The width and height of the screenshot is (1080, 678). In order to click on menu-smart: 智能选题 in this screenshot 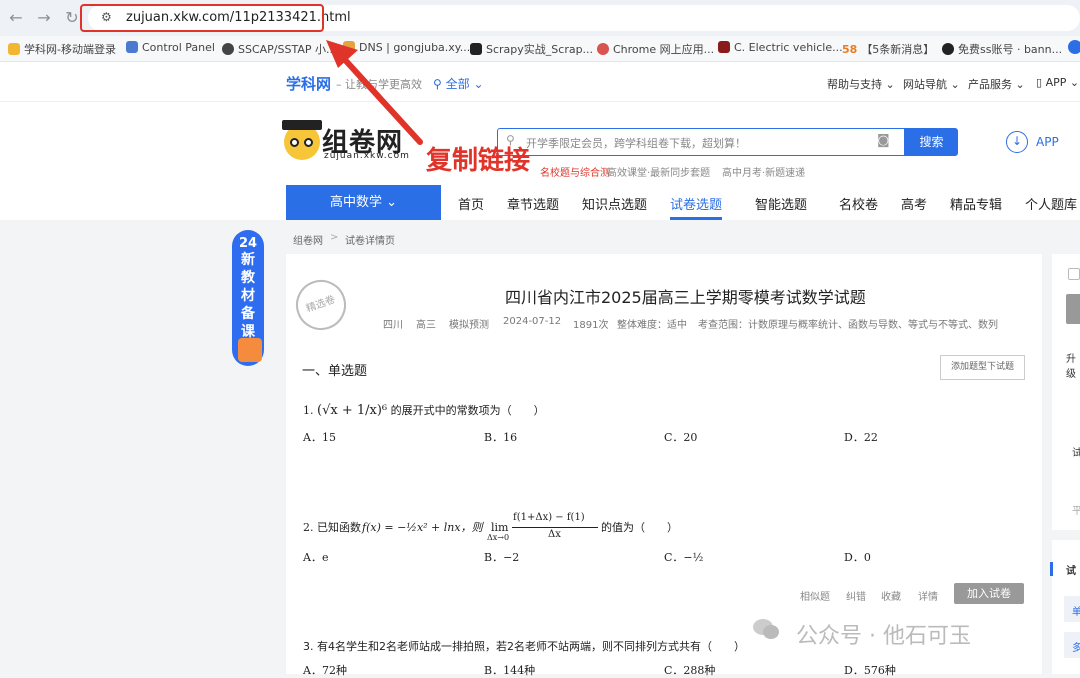, I will do `click(781, 203)`.